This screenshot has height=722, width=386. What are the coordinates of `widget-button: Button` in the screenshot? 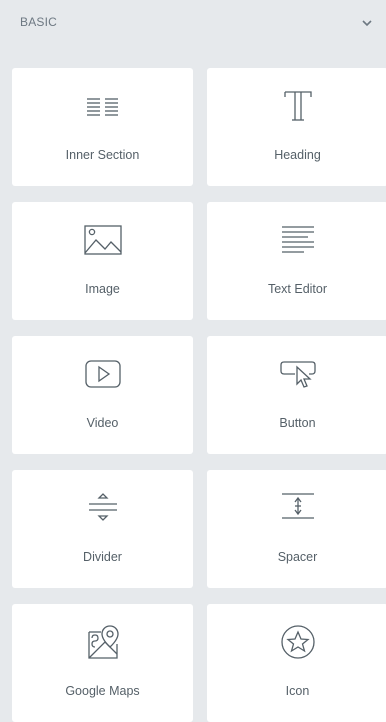 It's located at (296, 395).